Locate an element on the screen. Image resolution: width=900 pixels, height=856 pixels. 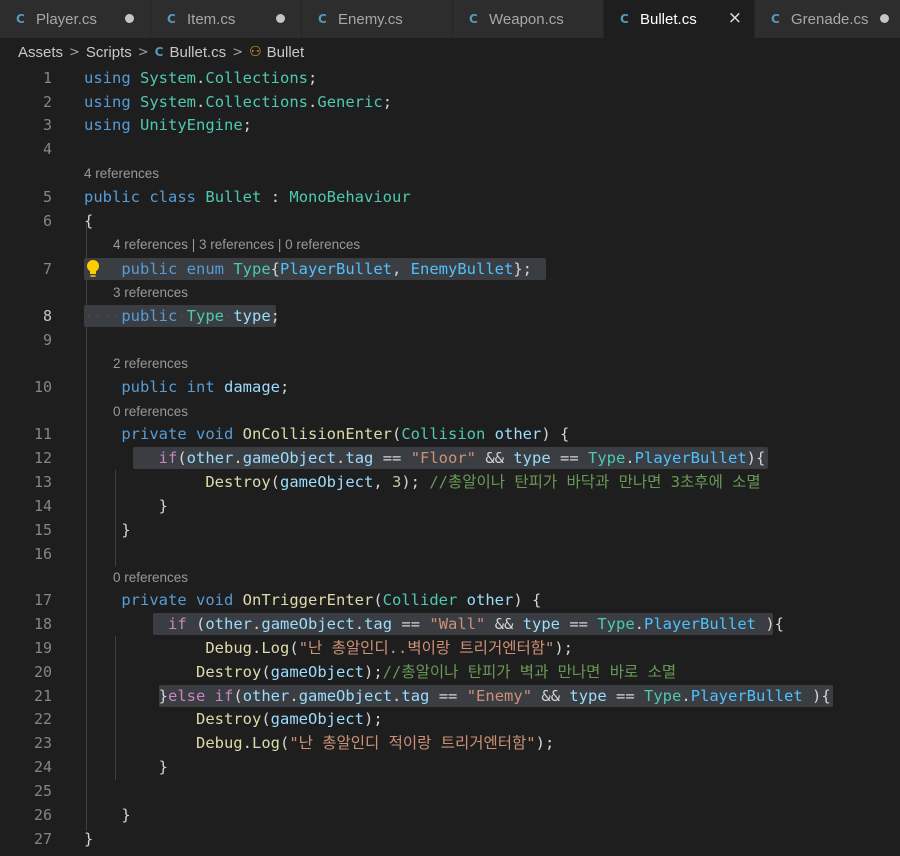
code-lens-references: 4 references is located at coordinates (121, 174).